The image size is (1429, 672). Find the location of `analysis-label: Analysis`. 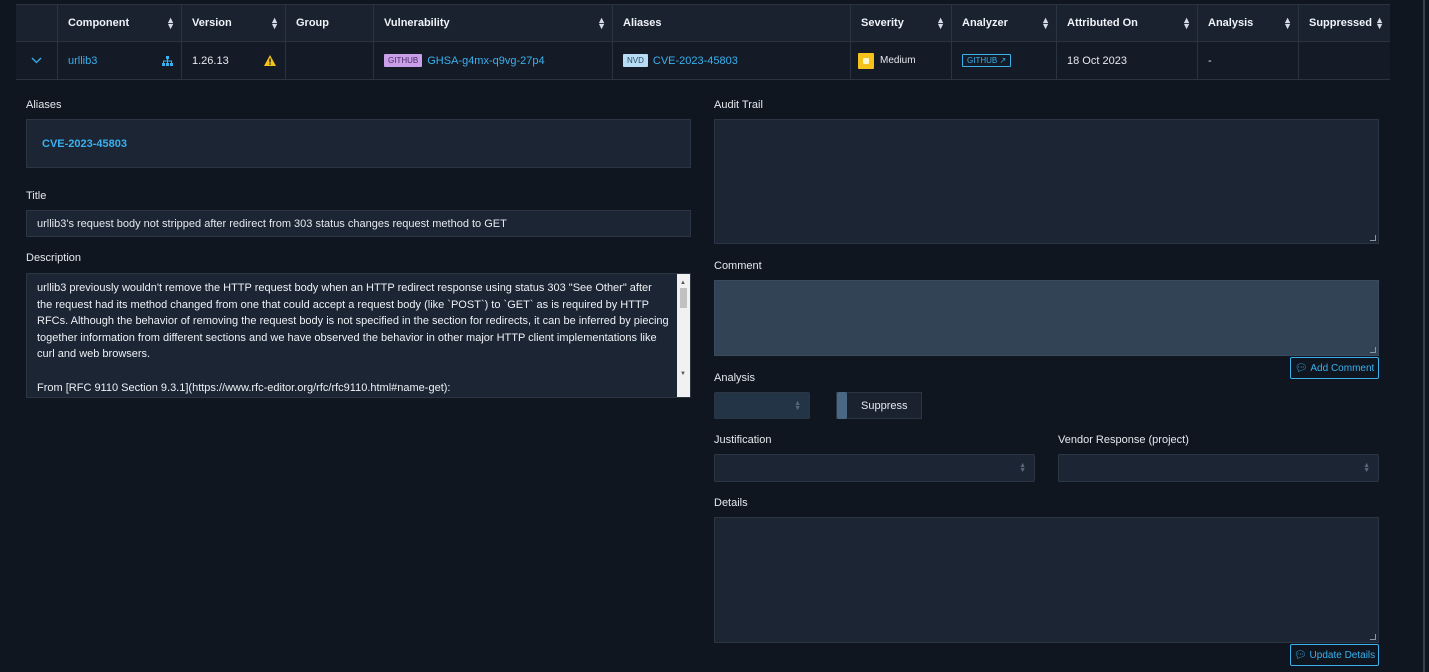

analysis-label: Analysis is located at coordinates (734, 378).